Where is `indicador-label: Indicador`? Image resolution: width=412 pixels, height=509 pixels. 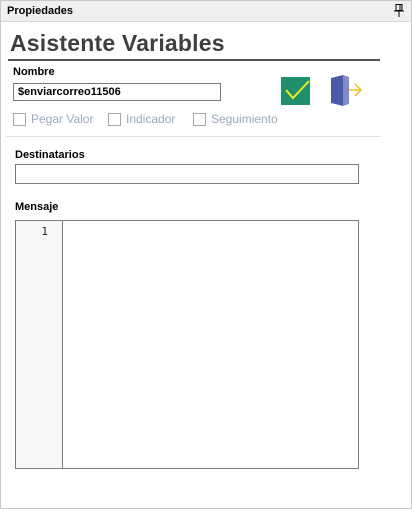 indicador-label: Indicador is located at coordinates (151, 119).